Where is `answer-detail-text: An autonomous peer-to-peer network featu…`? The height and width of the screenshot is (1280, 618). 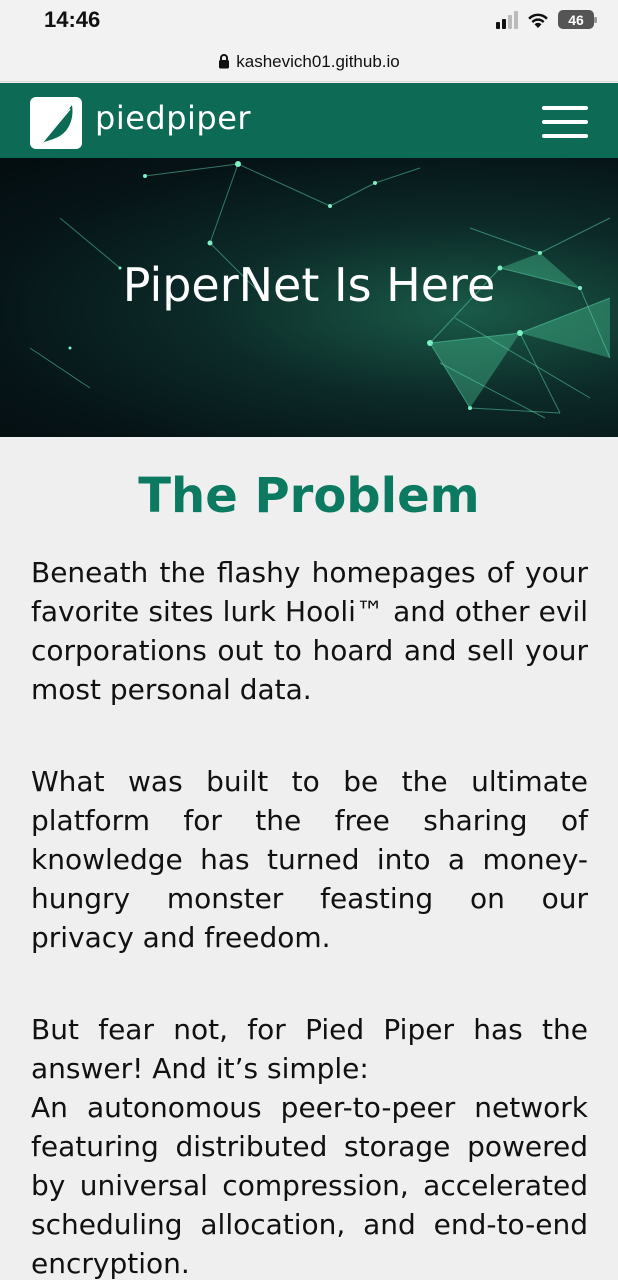 answer-detail-text: An autonomous peer-to-peer network featu… is located at coordinates (309, 1185).